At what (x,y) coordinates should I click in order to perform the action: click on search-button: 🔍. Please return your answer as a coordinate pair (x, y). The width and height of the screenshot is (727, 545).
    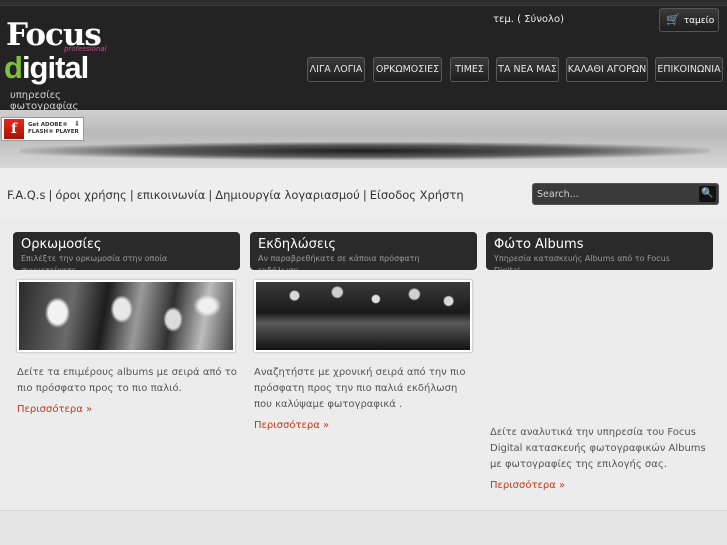
    Looking at the image, I should click on (707, 194).